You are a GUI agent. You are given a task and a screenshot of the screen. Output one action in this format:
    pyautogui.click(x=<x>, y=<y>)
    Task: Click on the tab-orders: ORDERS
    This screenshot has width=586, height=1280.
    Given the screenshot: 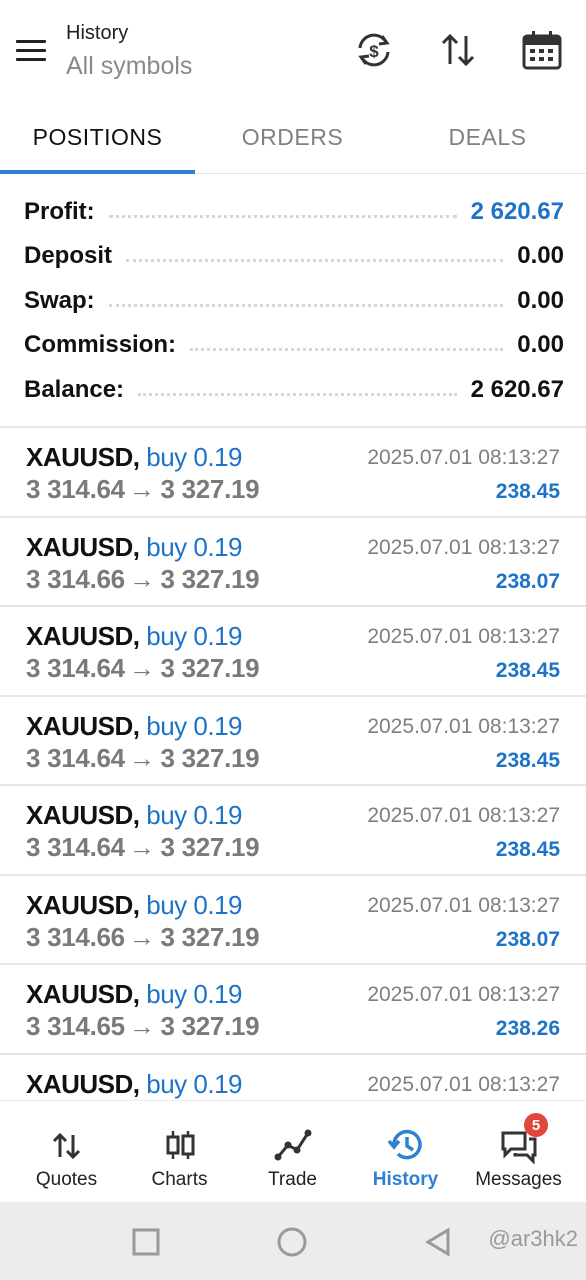 What is the action you would take?
    pyautogui.click(x=292, y=137)
    